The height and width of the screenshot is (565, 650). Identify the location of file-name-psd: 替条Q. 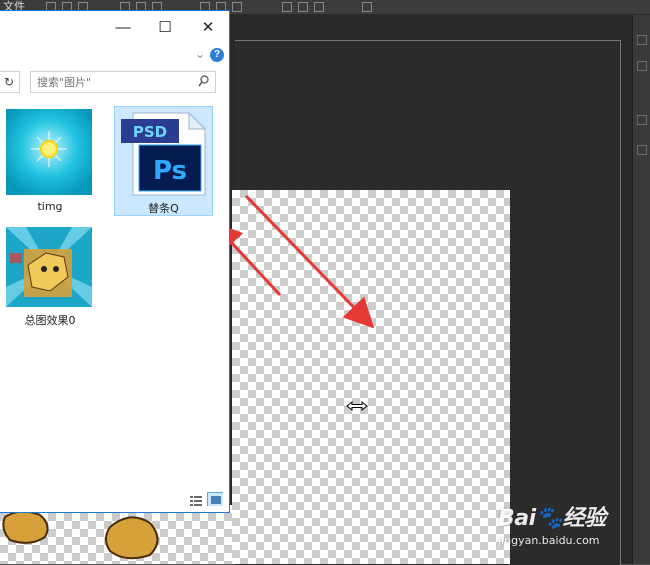
(163, 208).